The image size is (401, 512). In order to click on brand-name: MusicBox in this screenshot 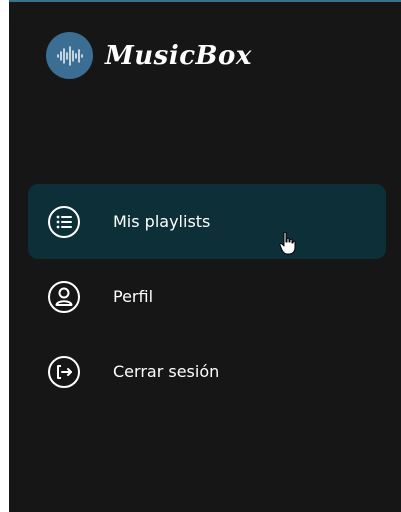, I will do `click(178, 55)`.